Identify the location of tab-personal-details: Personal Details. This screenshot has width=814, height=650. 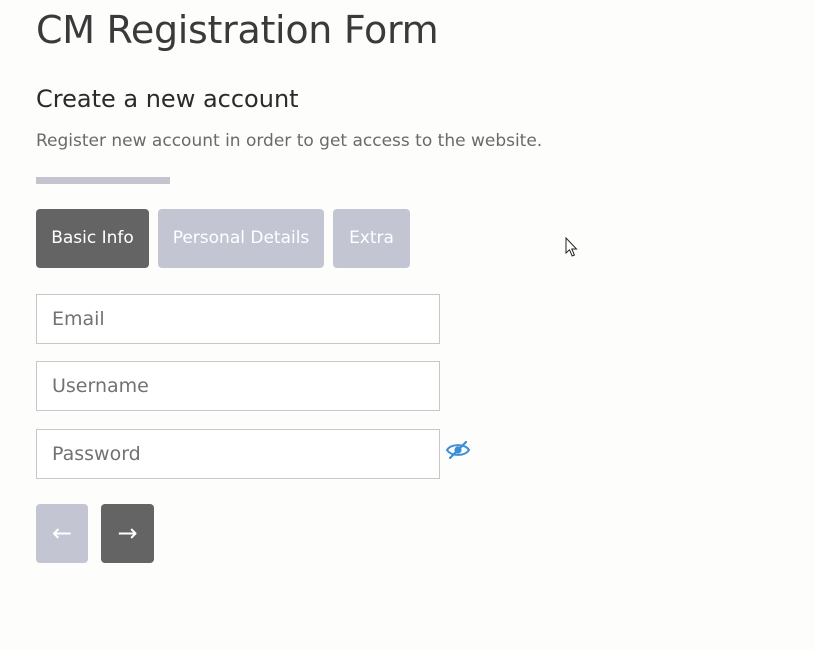
(241, 238).